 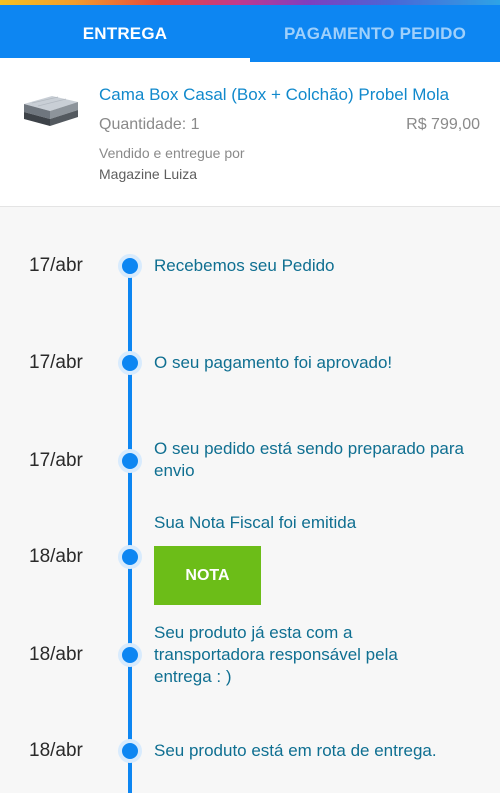 I want to click on event-text: Recebemos seu Pedido, so click(x=244, y=265).